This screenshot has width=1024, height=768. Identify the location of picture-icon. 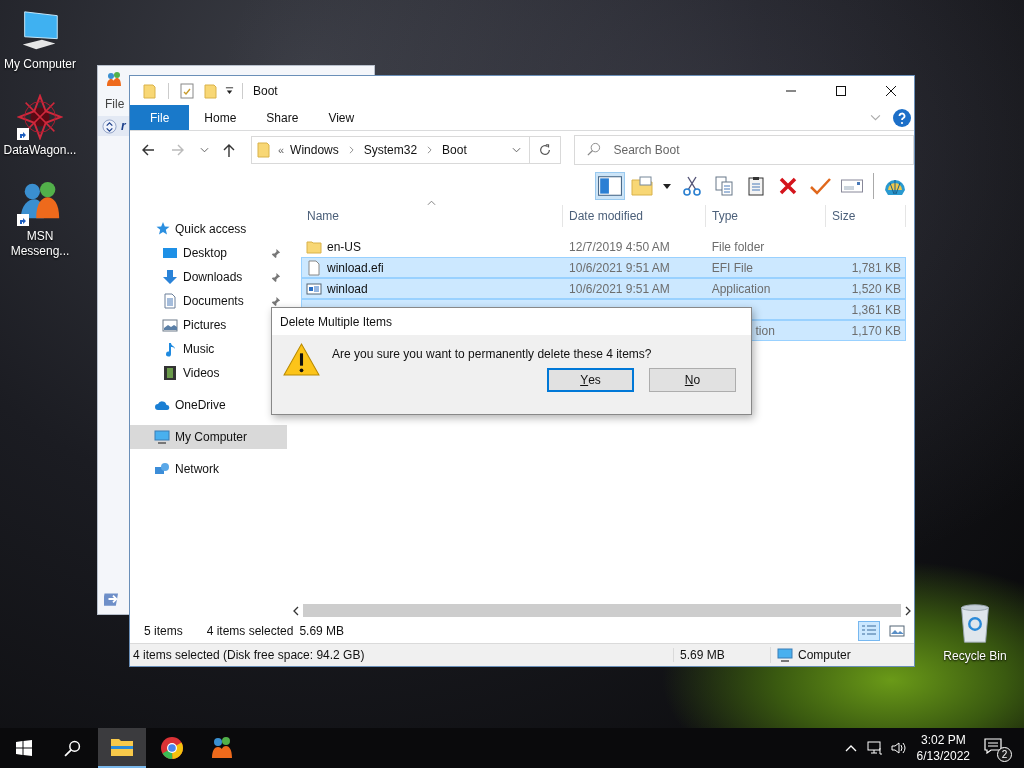
(170, 325).